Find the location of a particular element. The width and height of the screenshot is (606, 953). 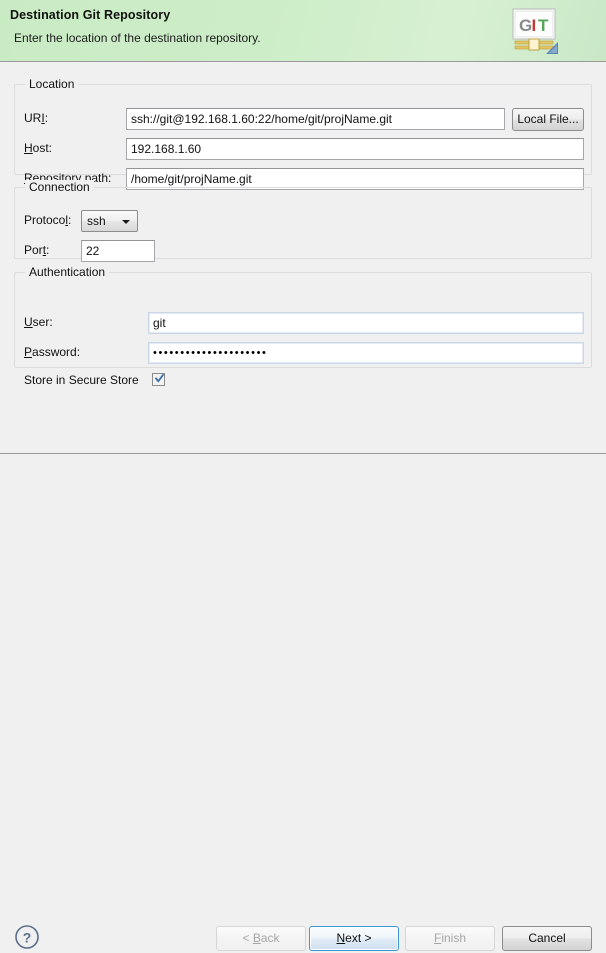

finish-button: Finish is located at coordinates (450, 938).